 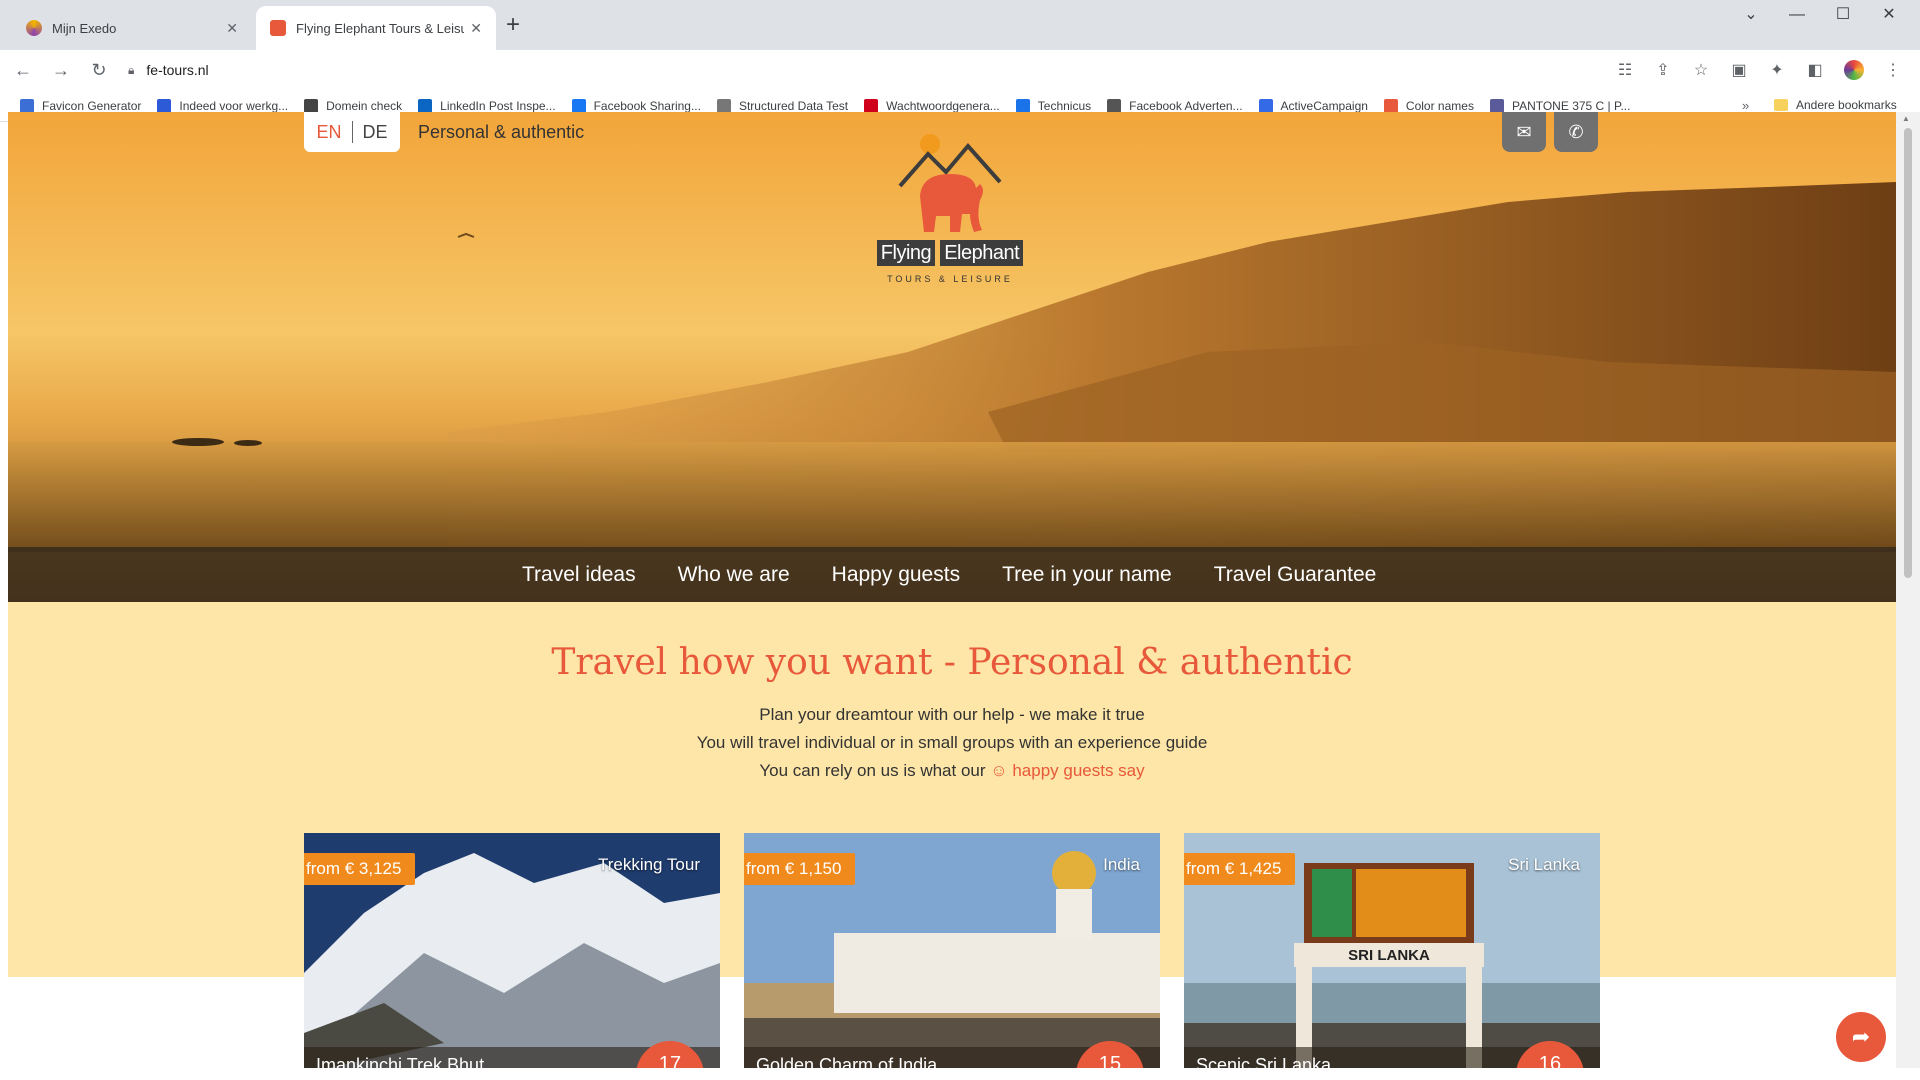 What do you see at coordinates (1908, 353) in the screenshot?
I see `scrollbar-thumb` at bounding box center [1908, 353].